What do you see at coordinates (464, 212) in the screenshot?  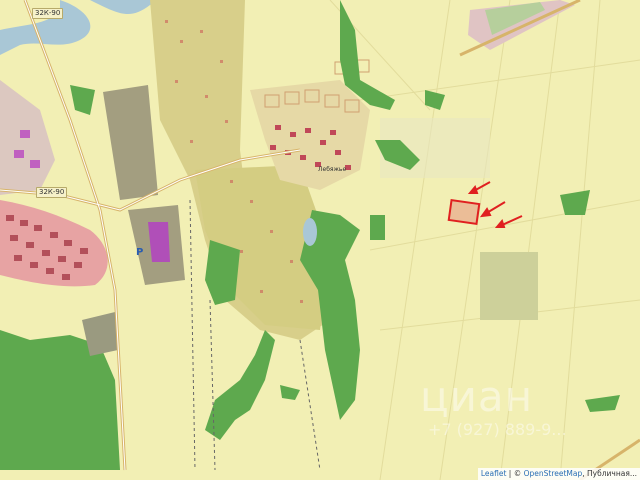 I see `highlighted-plot` at bounding box center [464, 212].